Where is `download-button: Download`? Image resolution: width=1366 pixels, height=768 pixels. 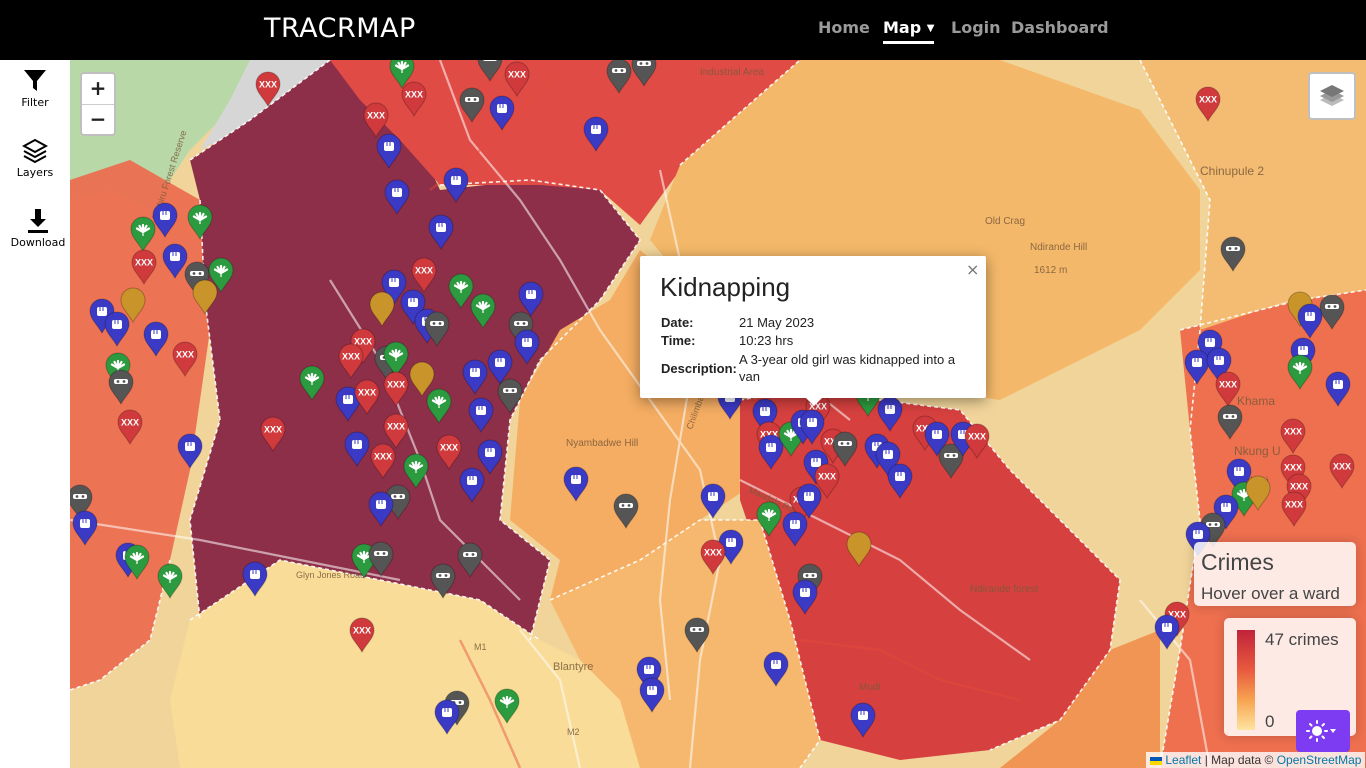
download-button: Download is located at coordinates (38, 228).